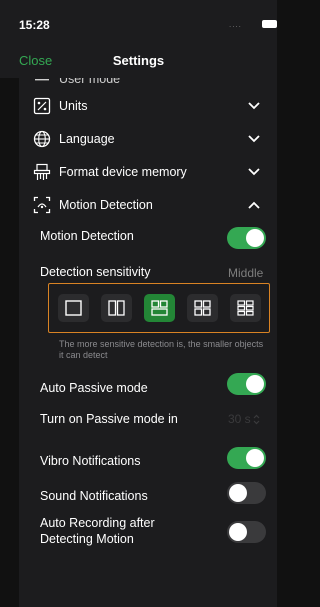 This screenshot has height=607, width=320. I want to click on sensitivity-value: Middle, so click(246, 273).